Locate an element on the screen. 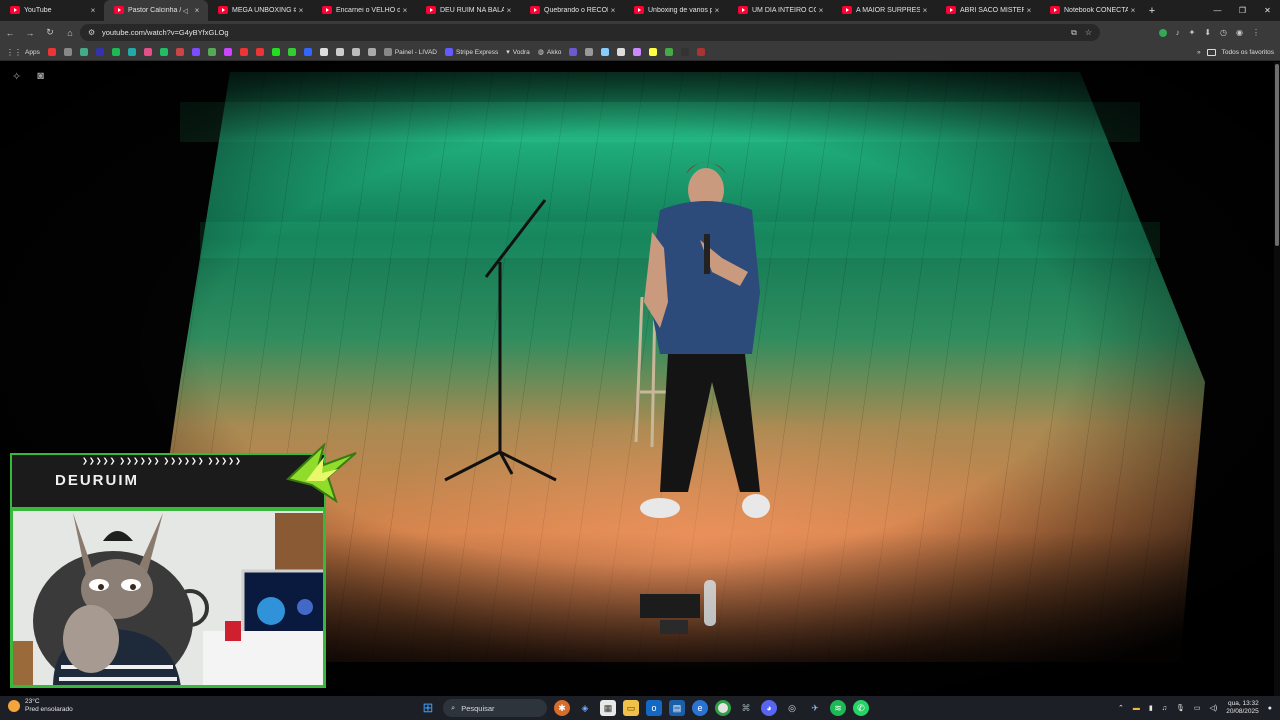  extensions-puzzle-icon: ✦ is located at coordinates (1192, 32).